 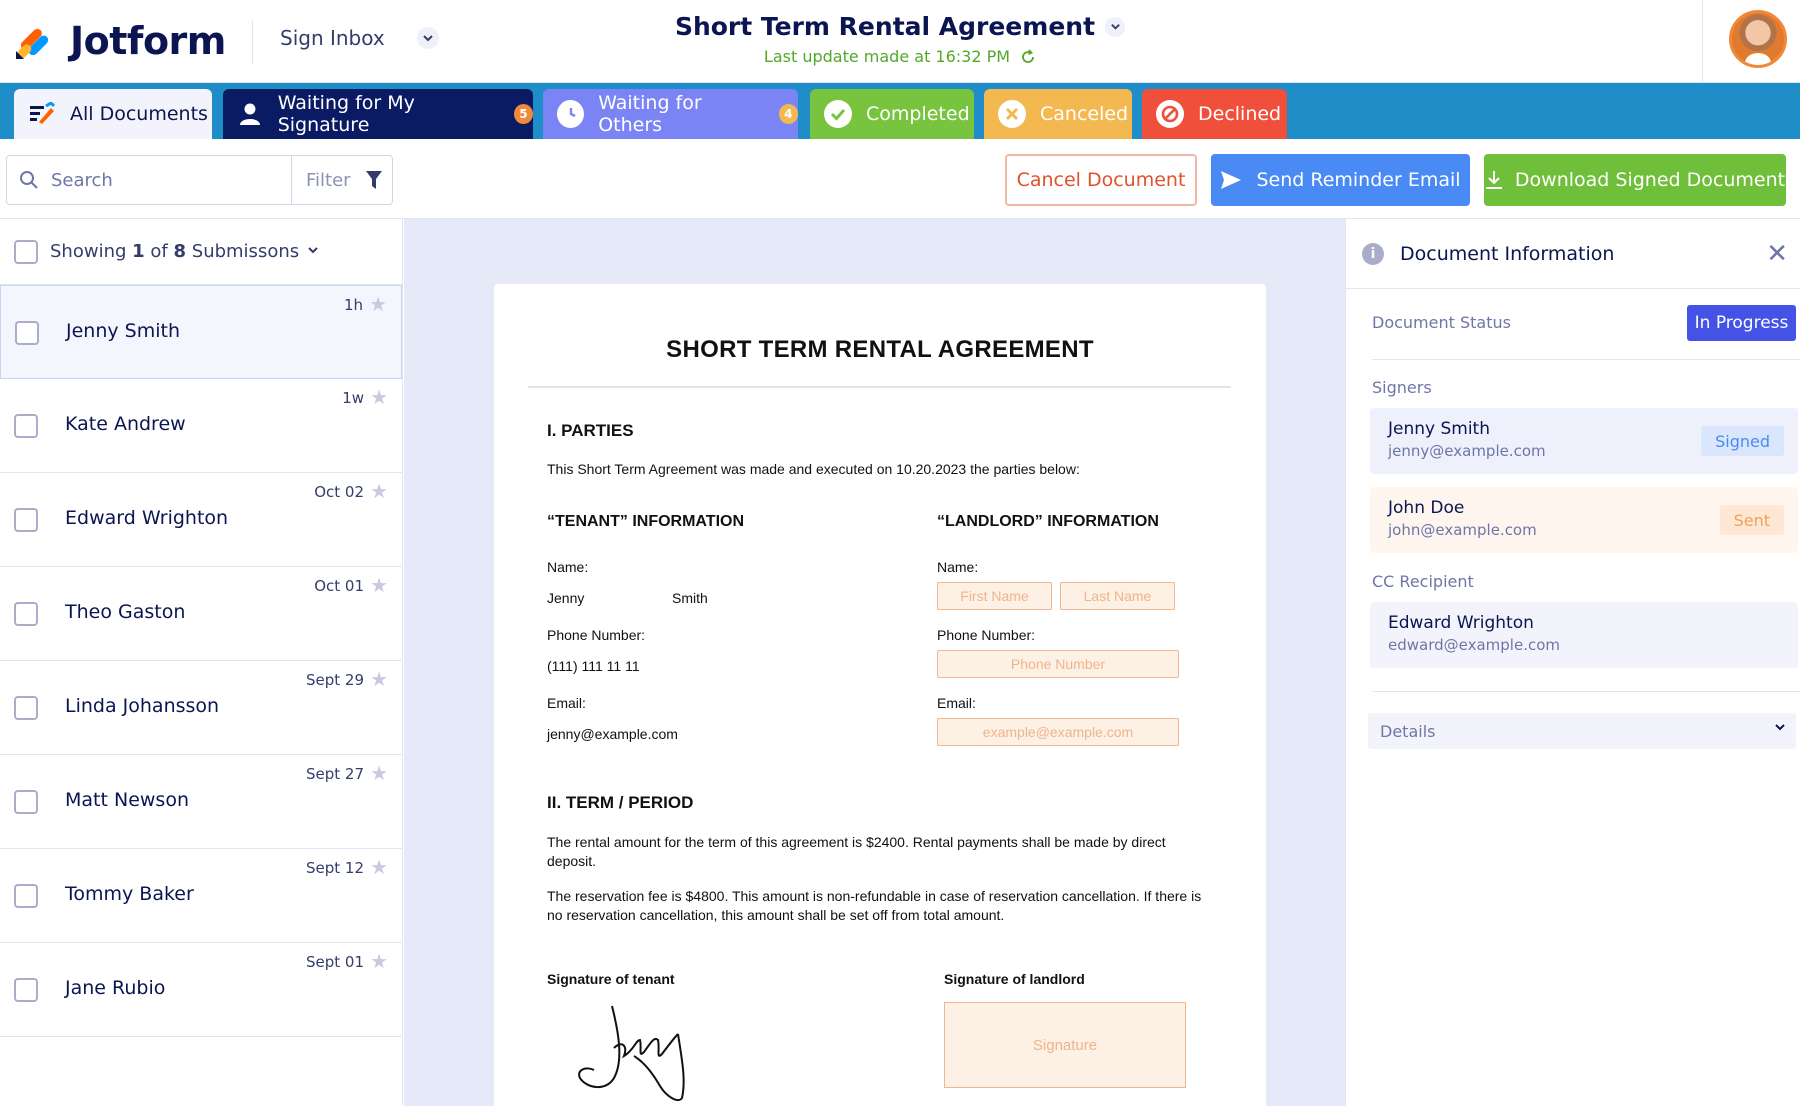 What do you see at coordinates (1028, 56) in the screenshot?
I see `refresh-icon` at bounding box center [1028, 56].